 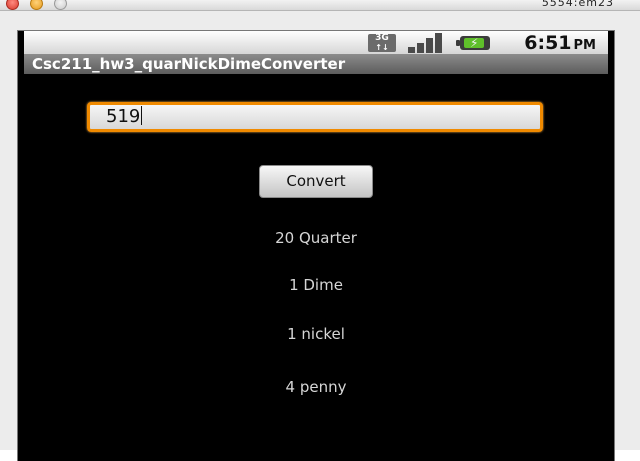 I want to click on minimize-window-icon, so click(x=36, y=5).